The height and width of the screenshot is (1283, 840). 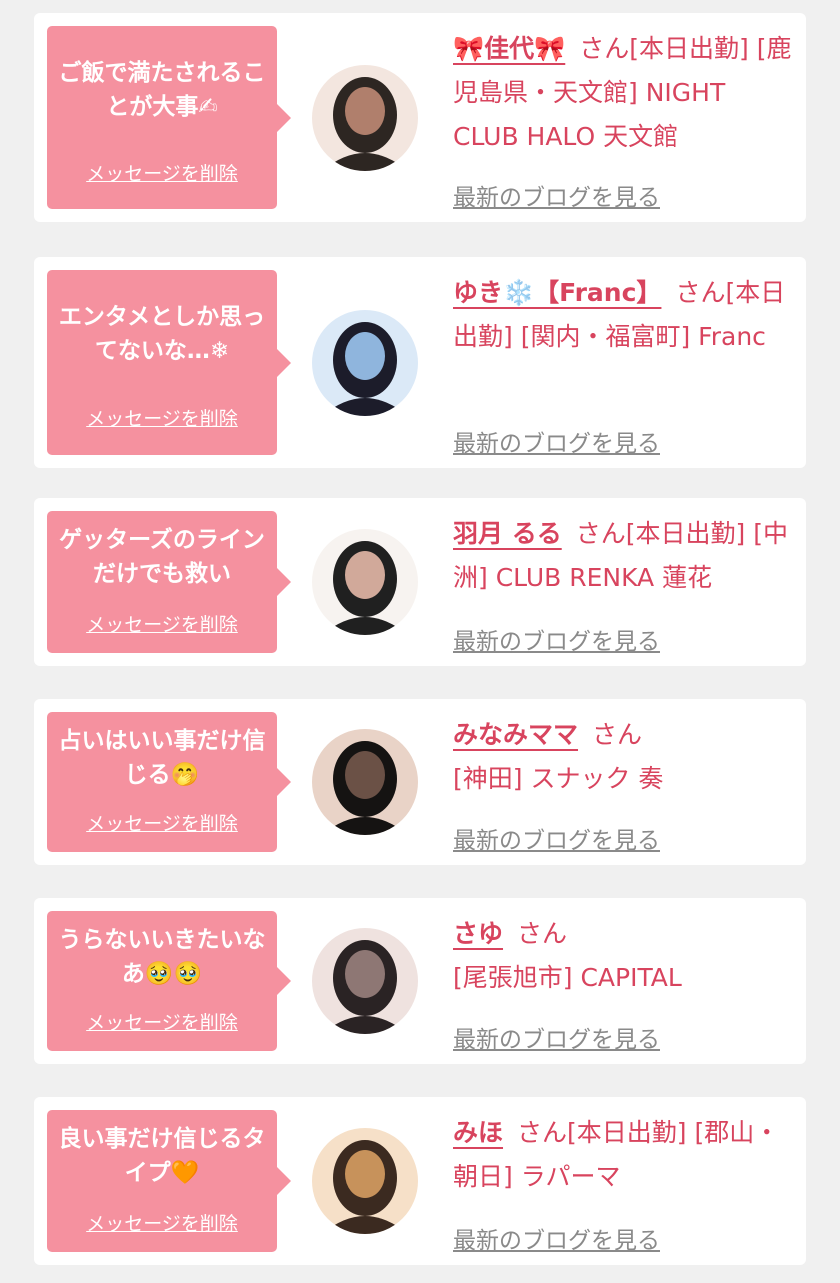 What do you see at coordinates (162, 90) in the screenshot?
I see `message-text: ご飯で満たされることが大事✍` at bounding box center [162, 90].